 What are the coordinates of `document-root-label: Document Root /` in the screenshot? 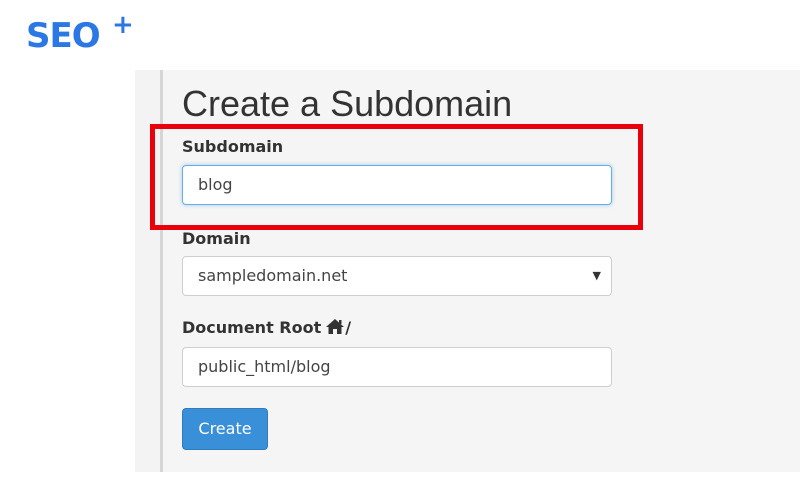 It's located at (266, 328).